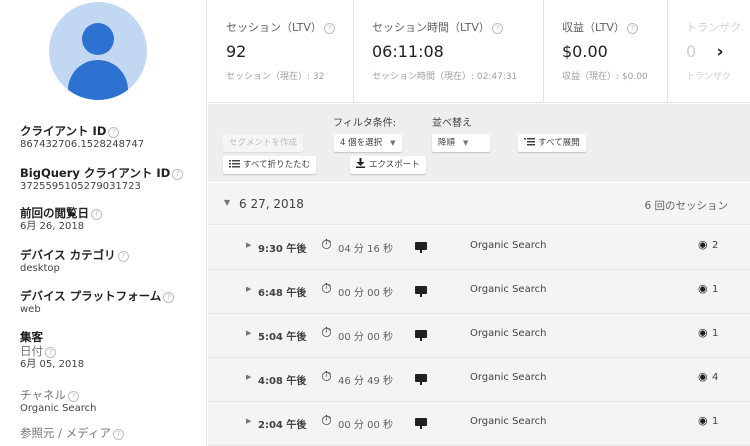 The image size is (750, 446). Describe the element at coordinates (227, 202) in the screenshot. I see `collapse-chevron-icon: ▼` at that location.